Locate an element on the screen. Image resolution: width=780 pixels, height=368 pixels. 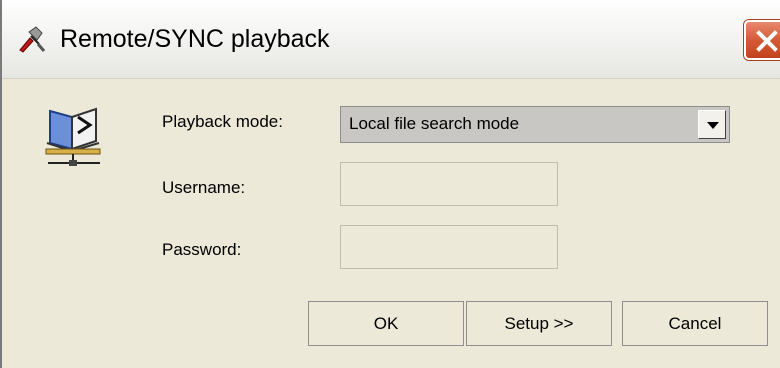
chevron-down-icon is located at coordinates (713, 125).